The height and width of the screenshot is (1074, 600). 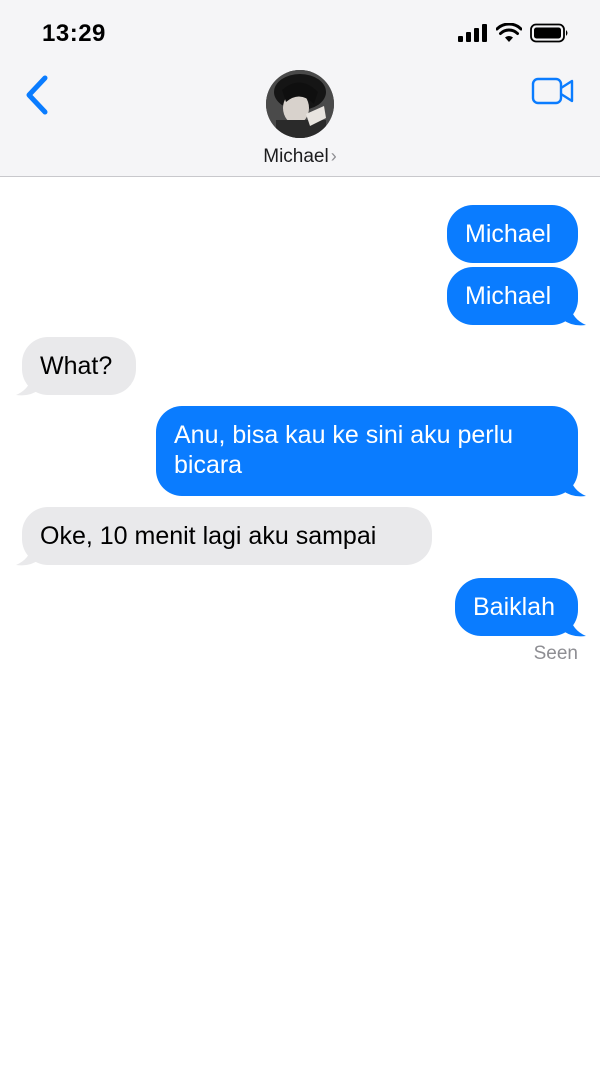 I want to click on message-text: Oke, 10 menit lagi aku sampai, so click(x=208, y=536).